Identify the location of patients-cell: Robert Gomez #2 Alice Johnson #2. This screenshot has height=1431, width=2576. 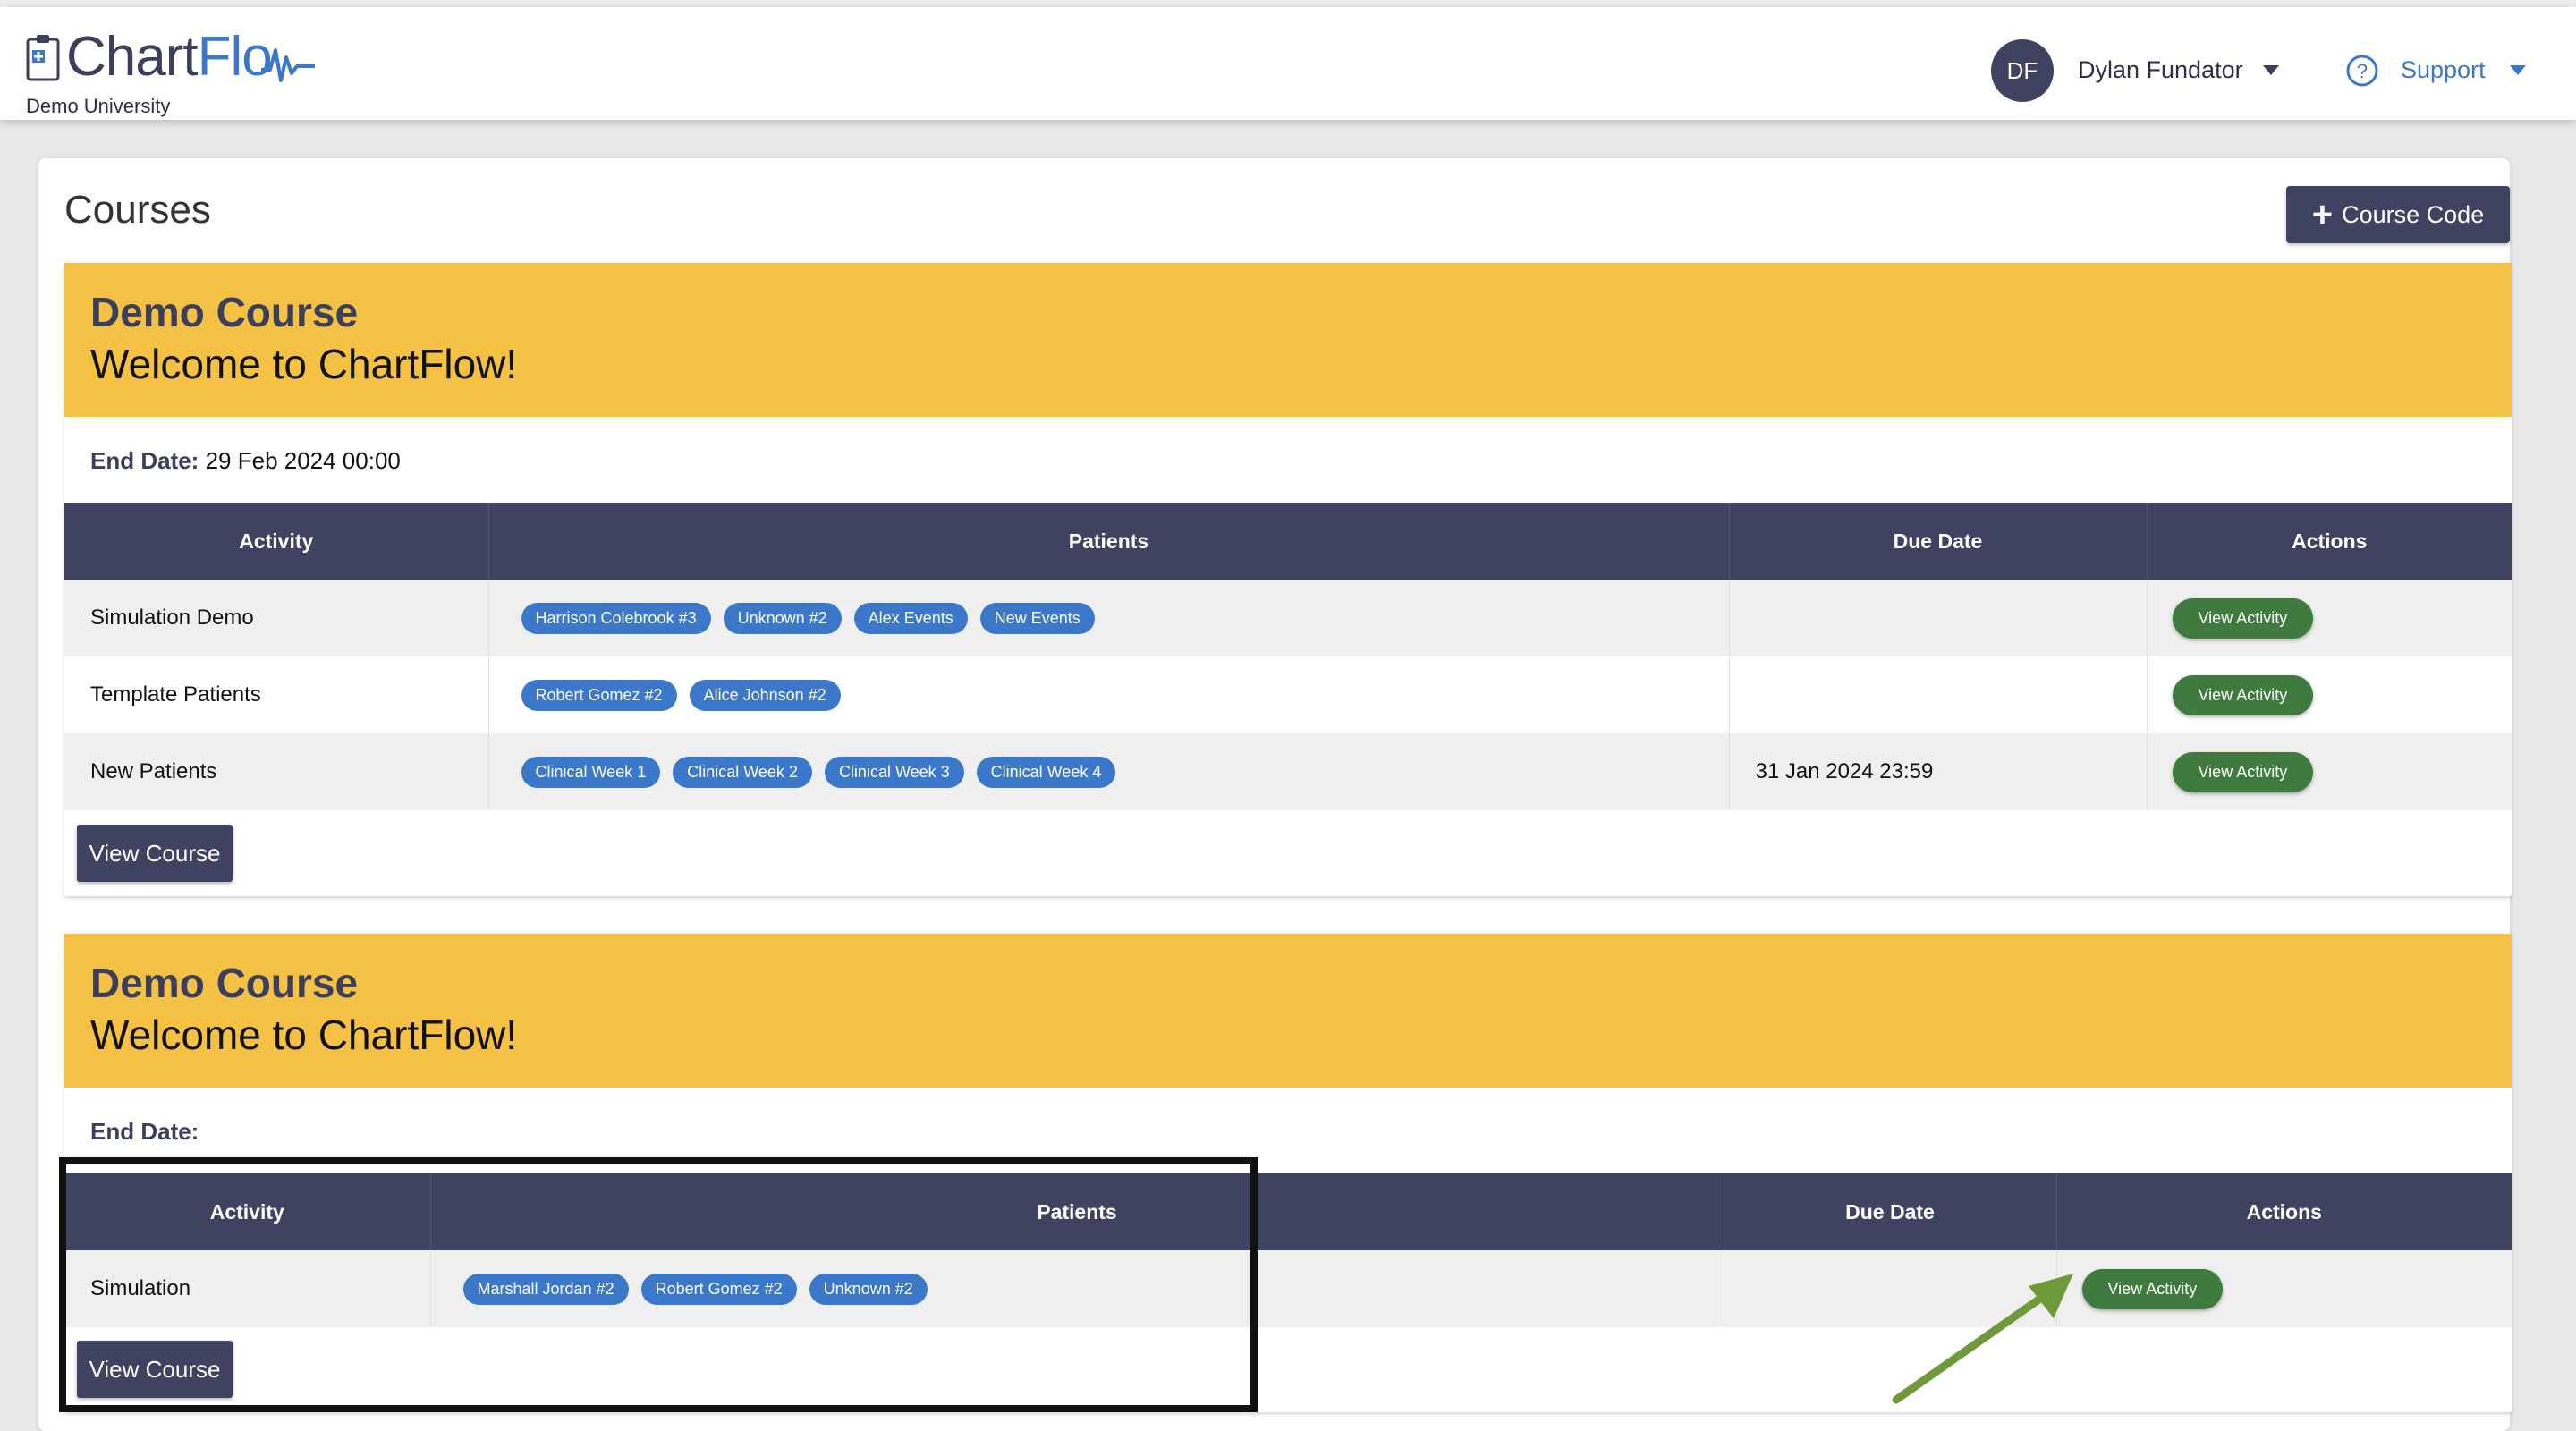
(1109, 695).